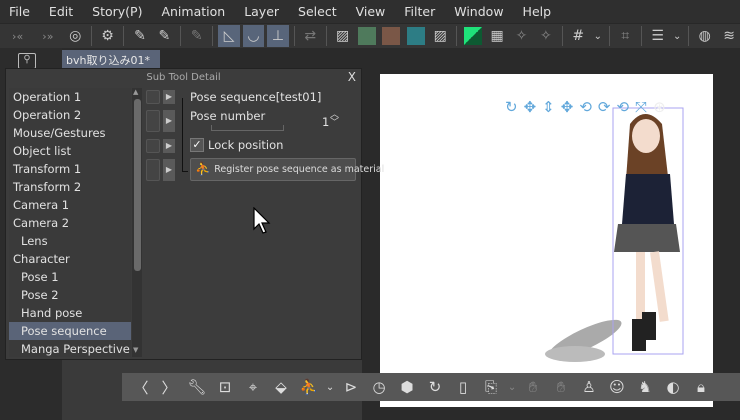 This screenshot has height=420, width=740. Describe the element at coordinates (197, 145) in the screenshot. I see `lock-position-checkbox: ✓` at that location.